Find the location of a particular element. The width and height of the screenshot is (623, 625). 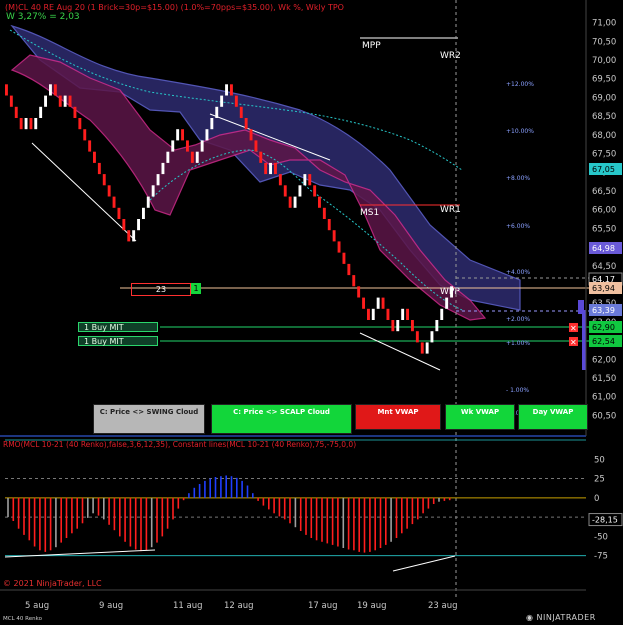

ms1-label: MS1 is located at coordinates (369, 213).